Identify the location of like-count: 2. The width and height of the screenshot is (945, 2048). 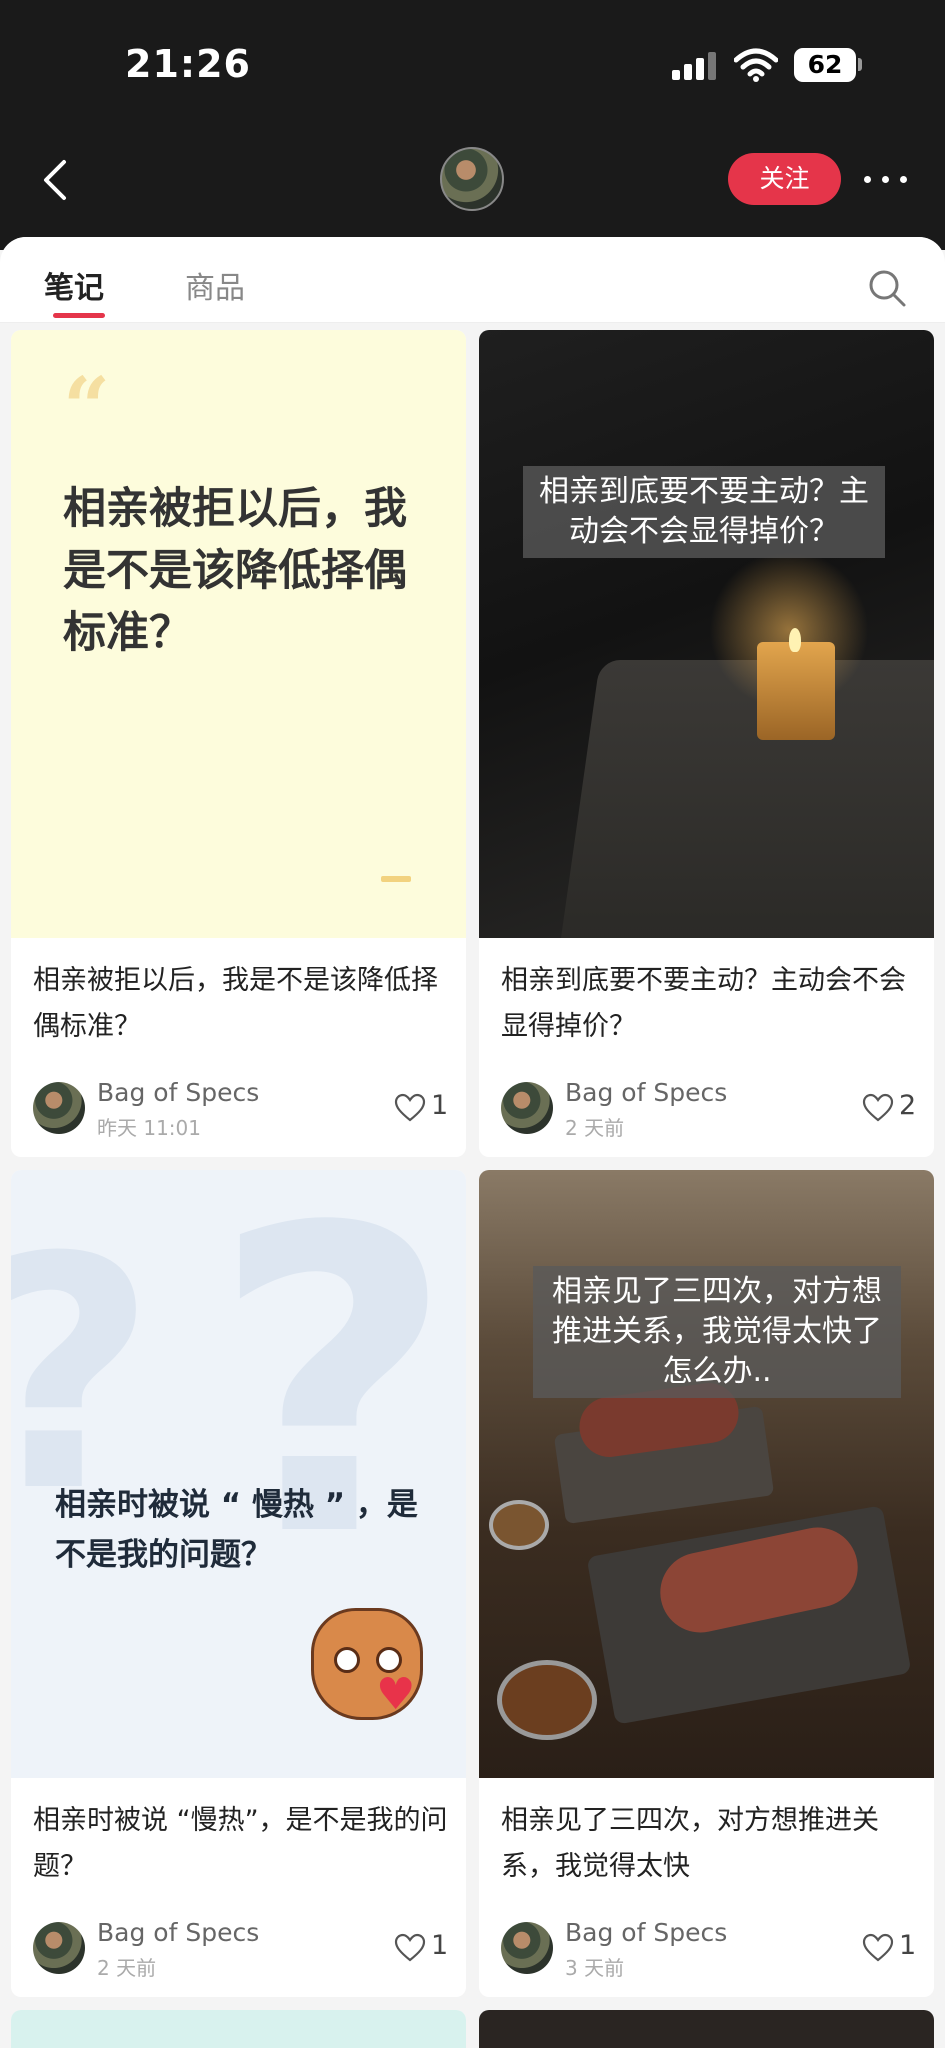
(908, 1105).